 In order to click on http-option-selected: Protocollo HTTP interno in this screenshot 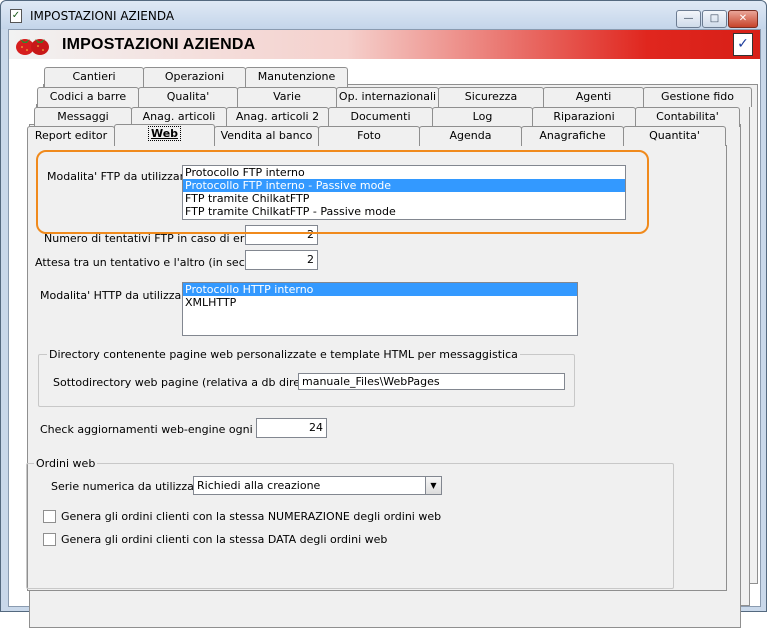, I will do `click(380, 289)`.